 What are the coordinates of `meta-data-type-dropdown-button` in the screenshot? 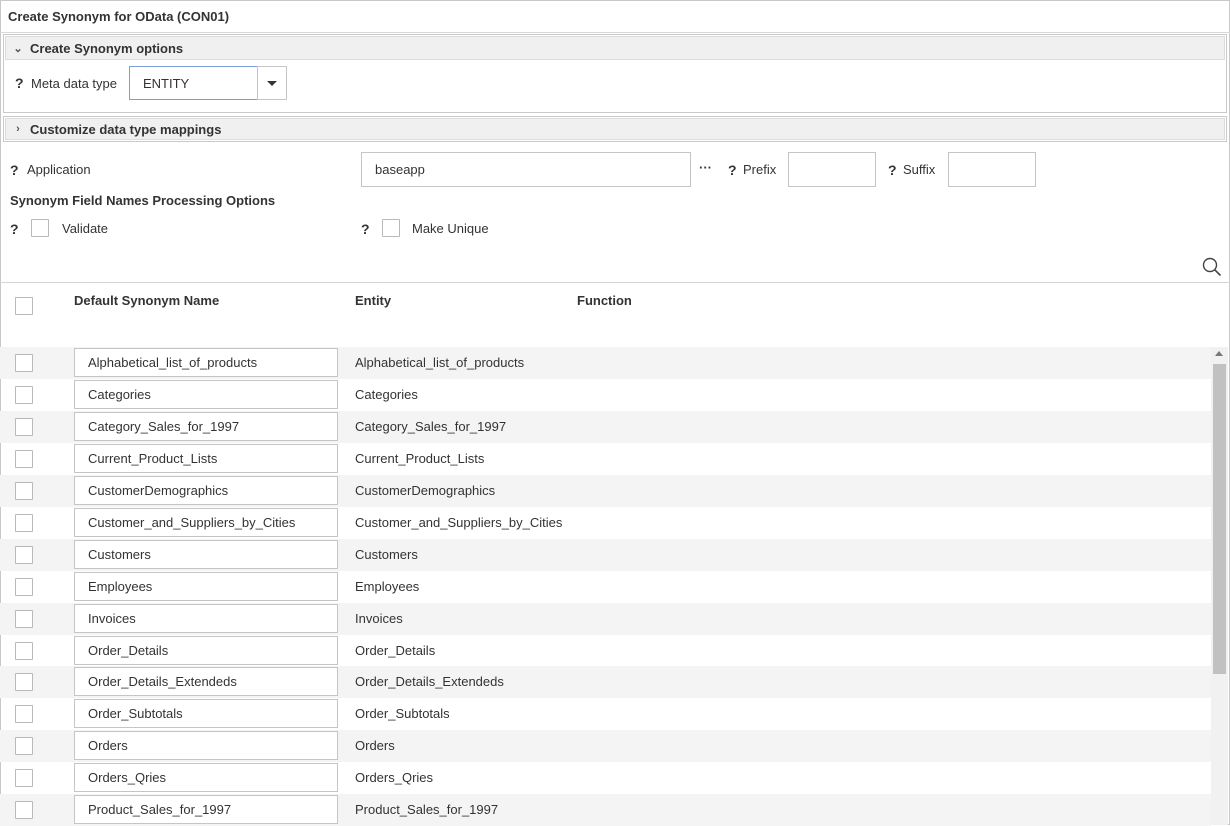 It's located at (272, 83).